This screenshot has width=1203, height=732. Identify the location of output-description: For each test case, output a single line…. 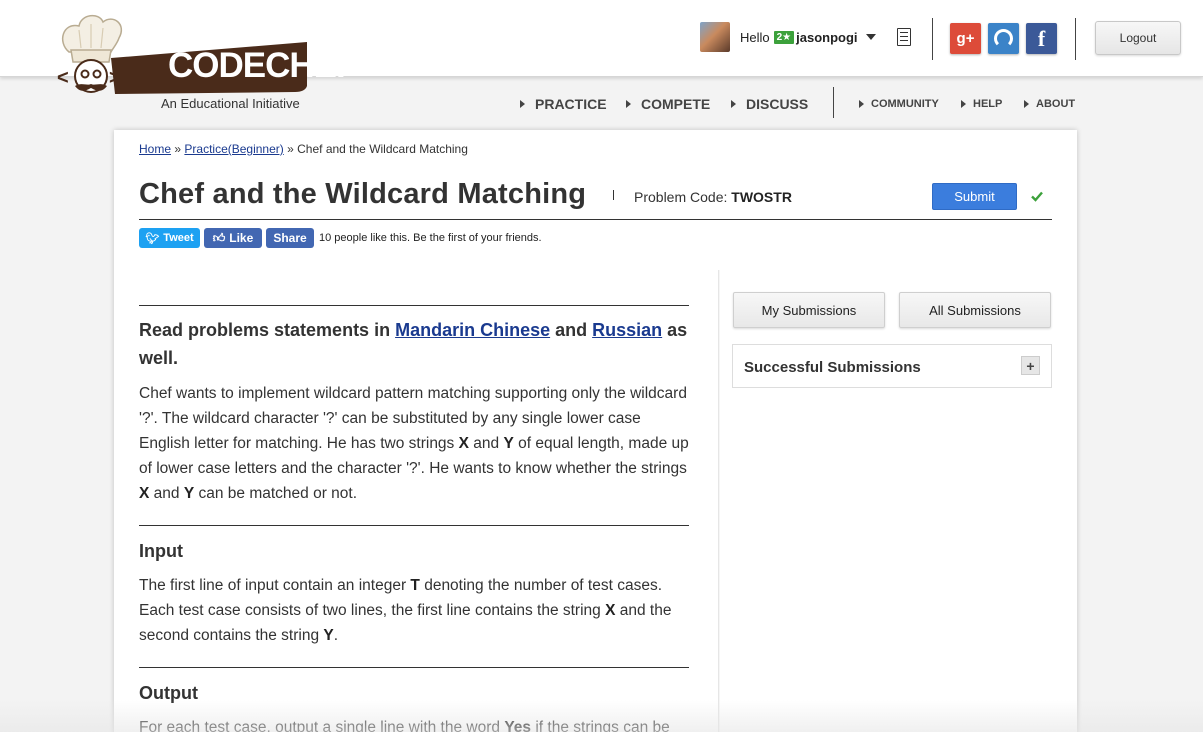
(414, 723).